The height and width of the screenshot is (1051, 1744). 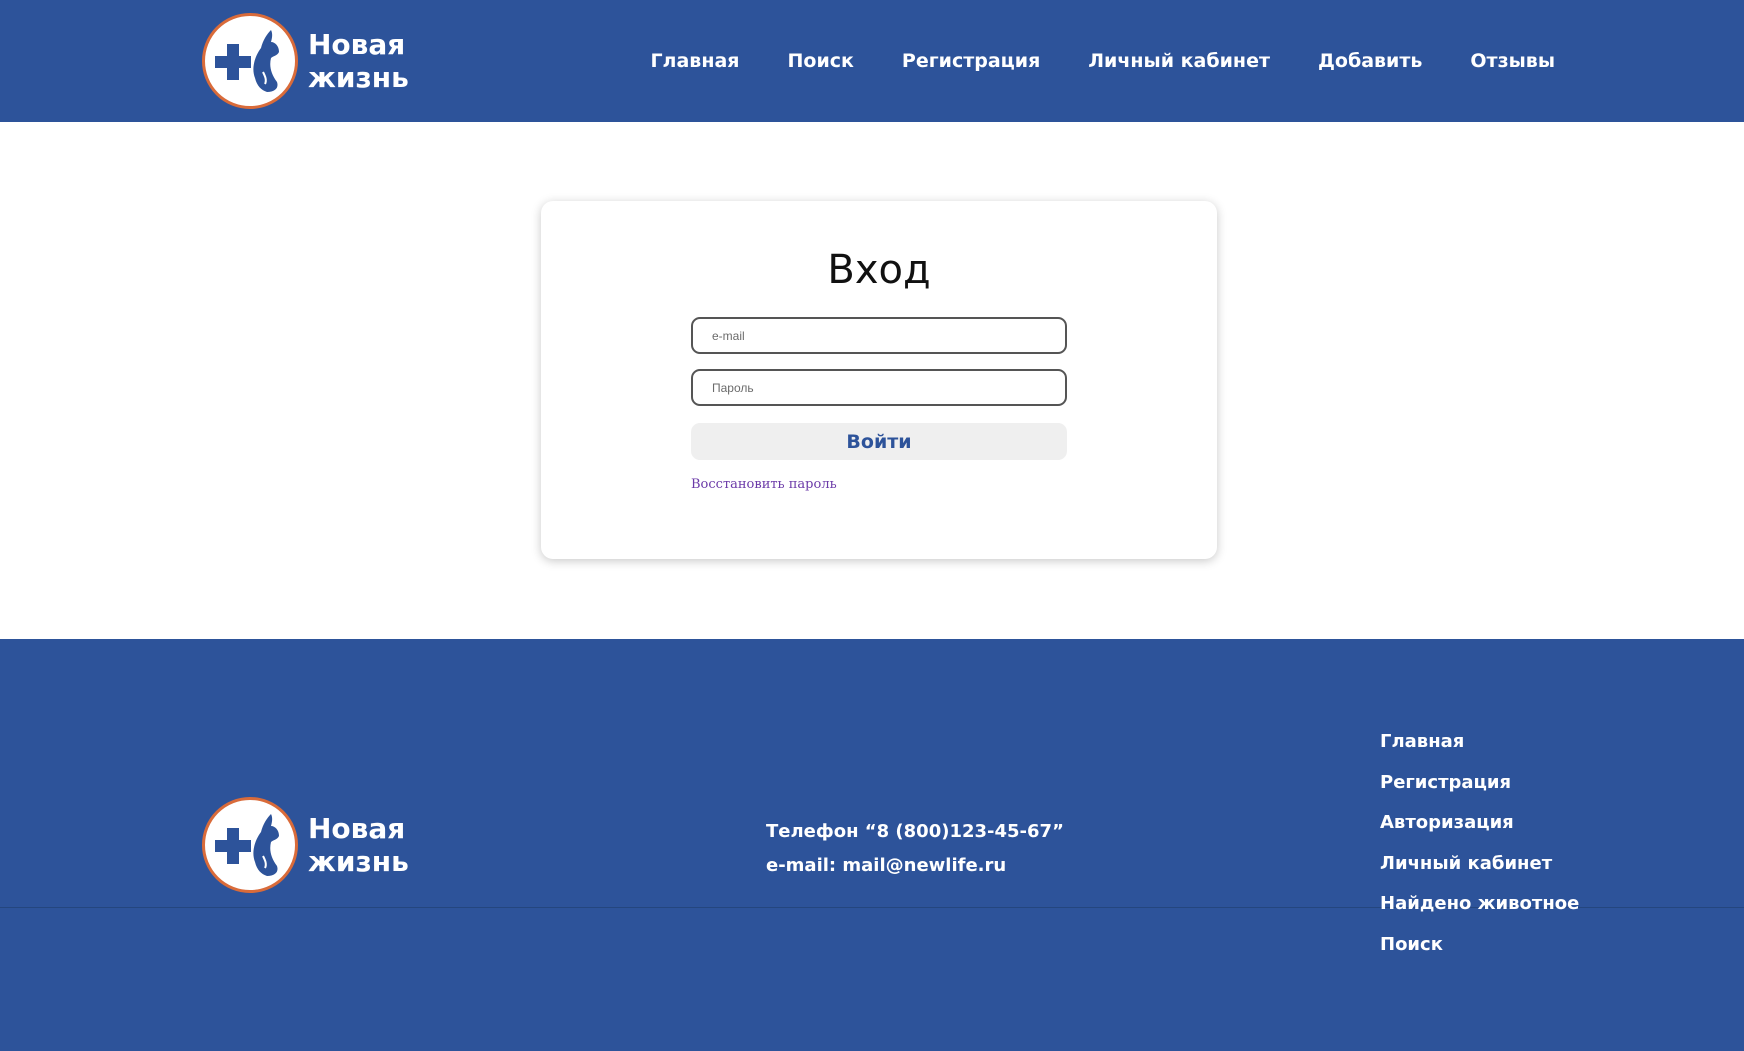 I want to click on footer-link-registration: Регистрация, so click(x=1479, y=792).